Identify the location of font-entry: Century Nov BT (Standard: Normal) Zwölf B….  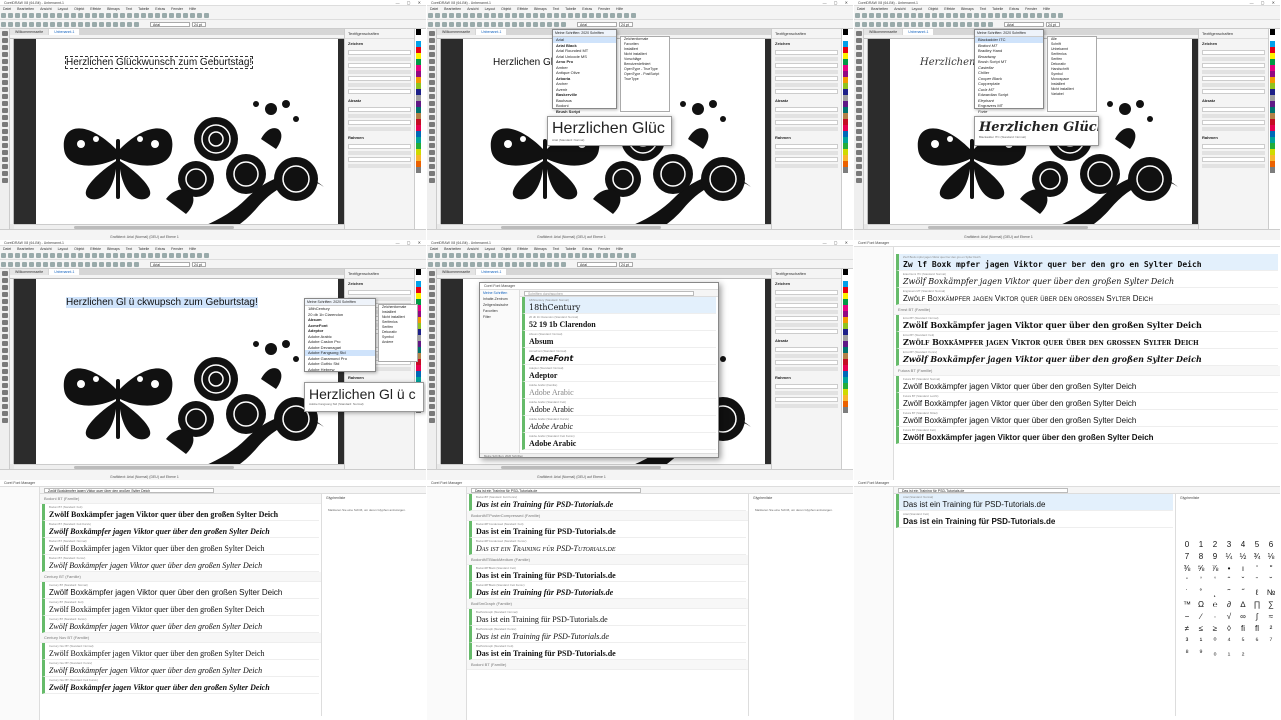
(180, 651).